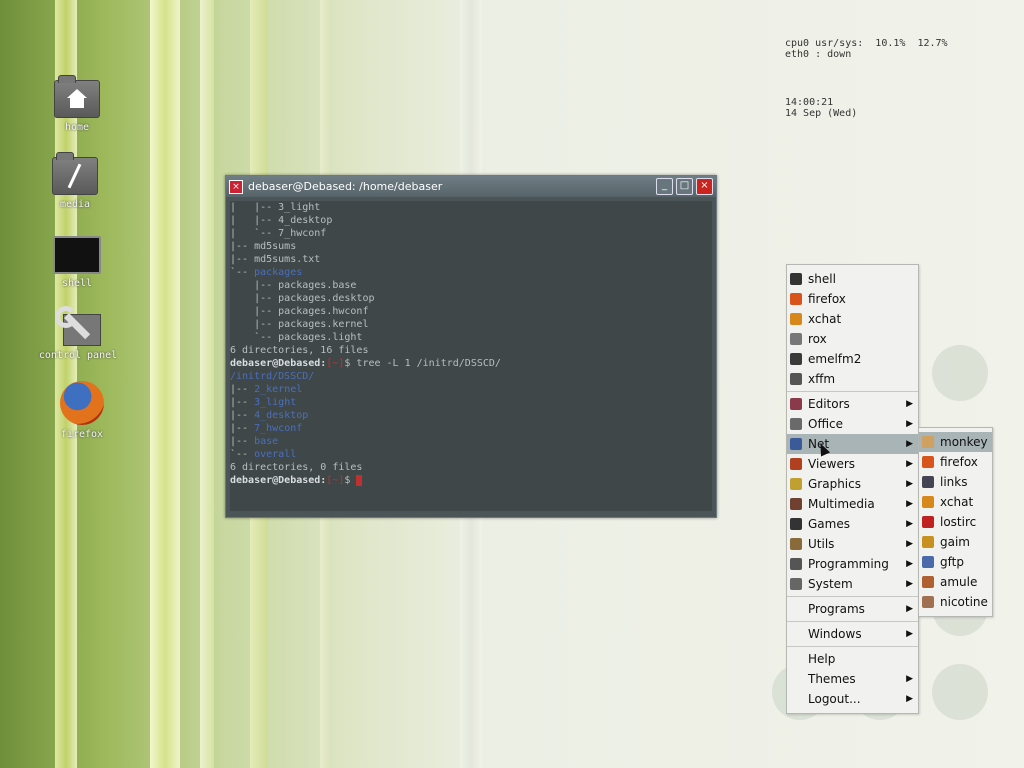 This screenshot has width=1024, height=768. Describe the element at coordinates (955, 482) in the screenshot. I see `menu-item-links: links` at that location.